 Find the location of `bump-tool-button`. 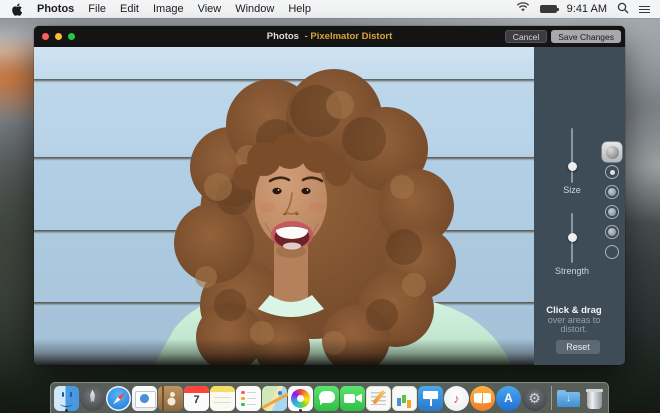

bump-tool-button is located at coordinates (612, 152).